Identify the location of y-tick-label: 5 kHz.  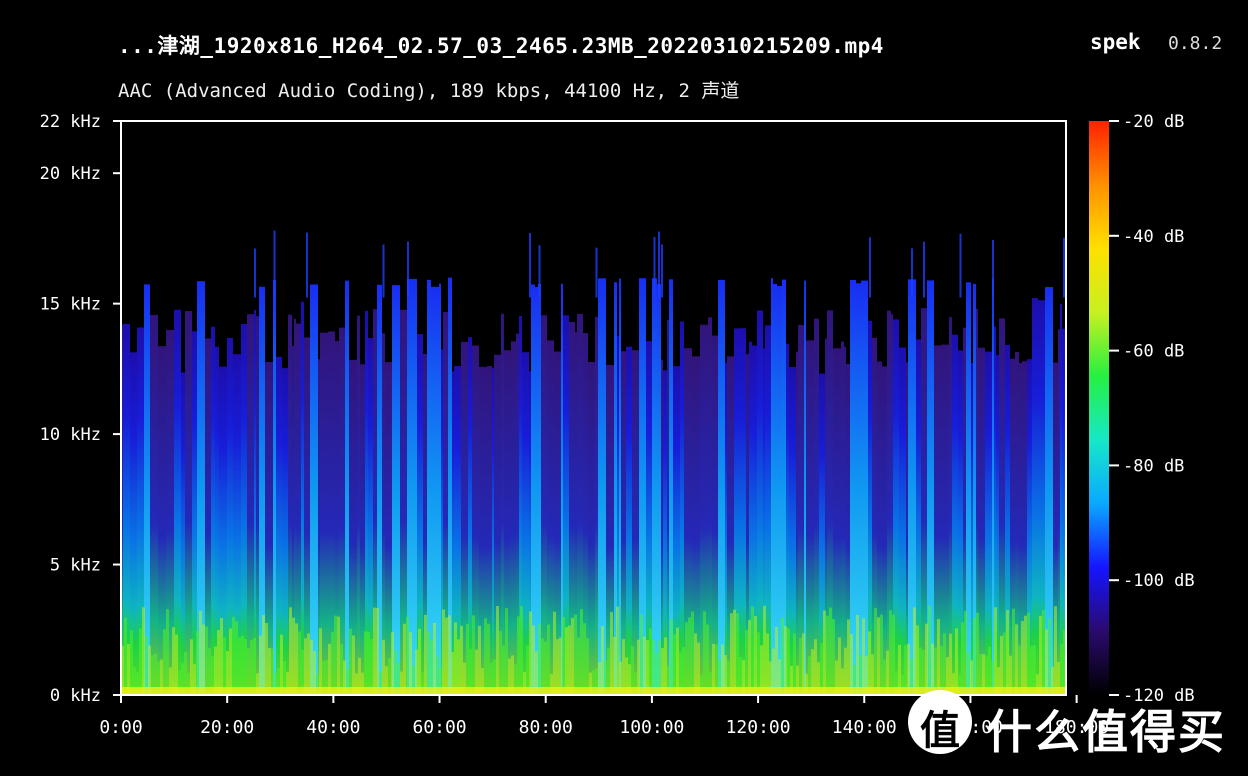
(75, 566).